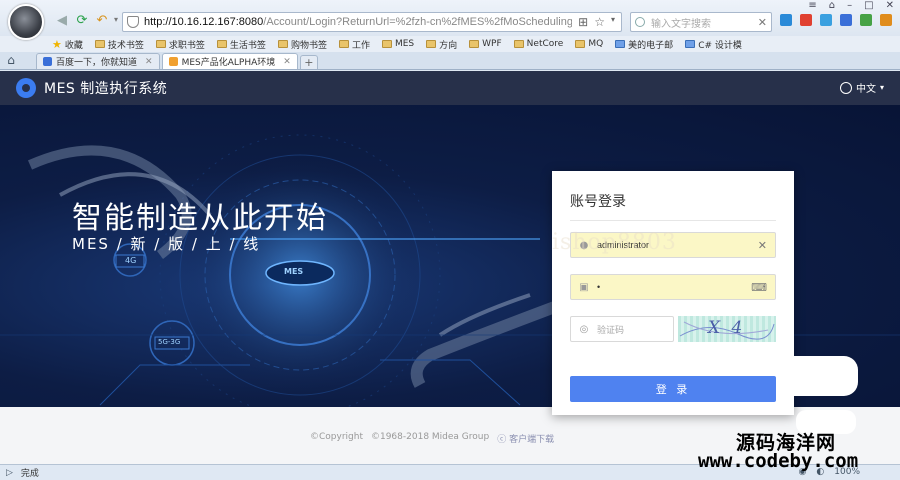 The width and height of the screenshot is (900, 480). What do you see at coordinates (430, 437) in the screenshot?
I see `copyright-years: ©1968-2018 Midea Group` at bounding box center [430, 437].